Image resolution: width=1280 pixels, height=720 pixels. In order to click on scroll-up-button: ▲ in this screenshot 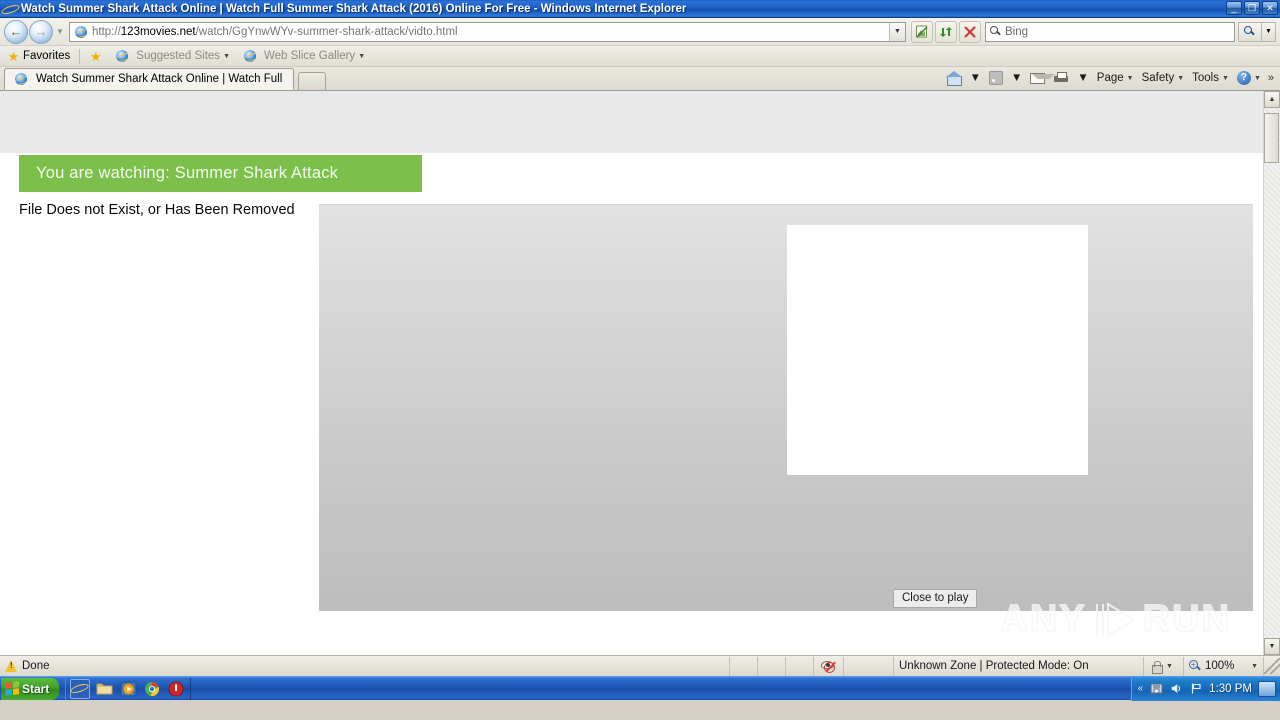, I will do `click(1272, 99)`.